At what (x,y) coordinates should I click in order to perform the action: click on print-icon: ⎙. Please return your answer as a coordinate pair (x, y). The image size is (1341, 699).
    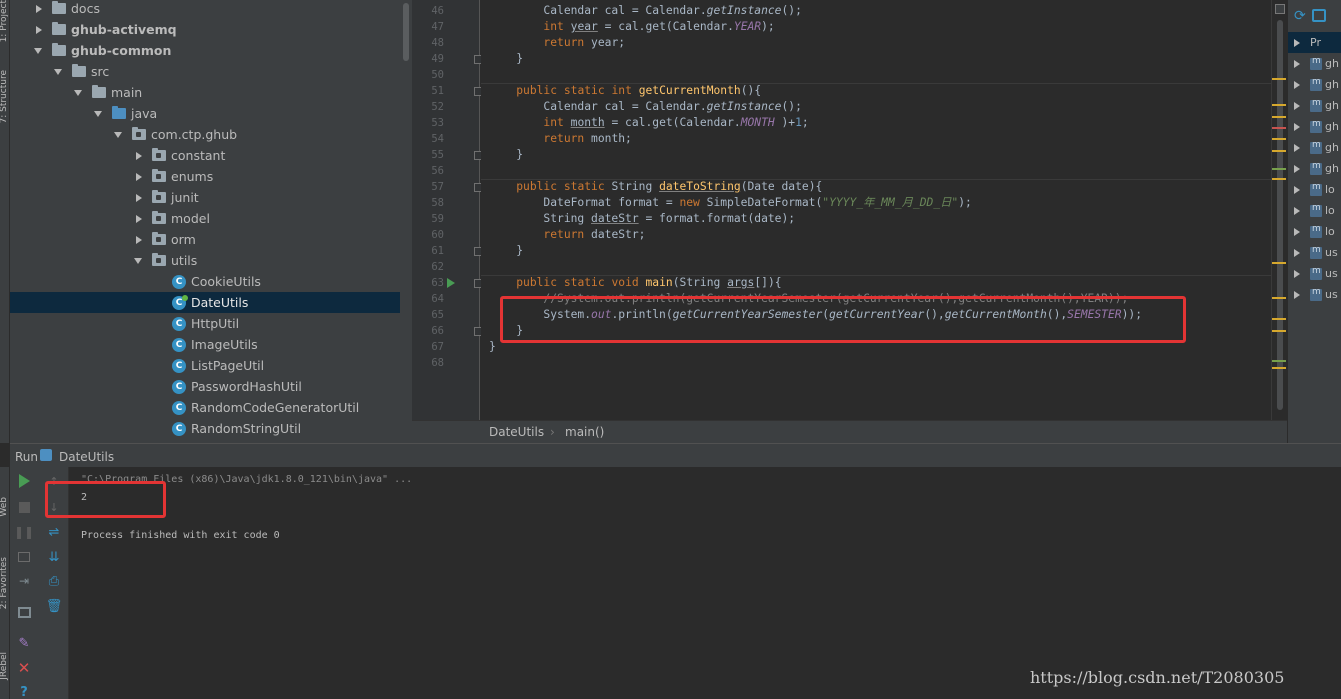
    Looking at the image, I should click on (54, 581).